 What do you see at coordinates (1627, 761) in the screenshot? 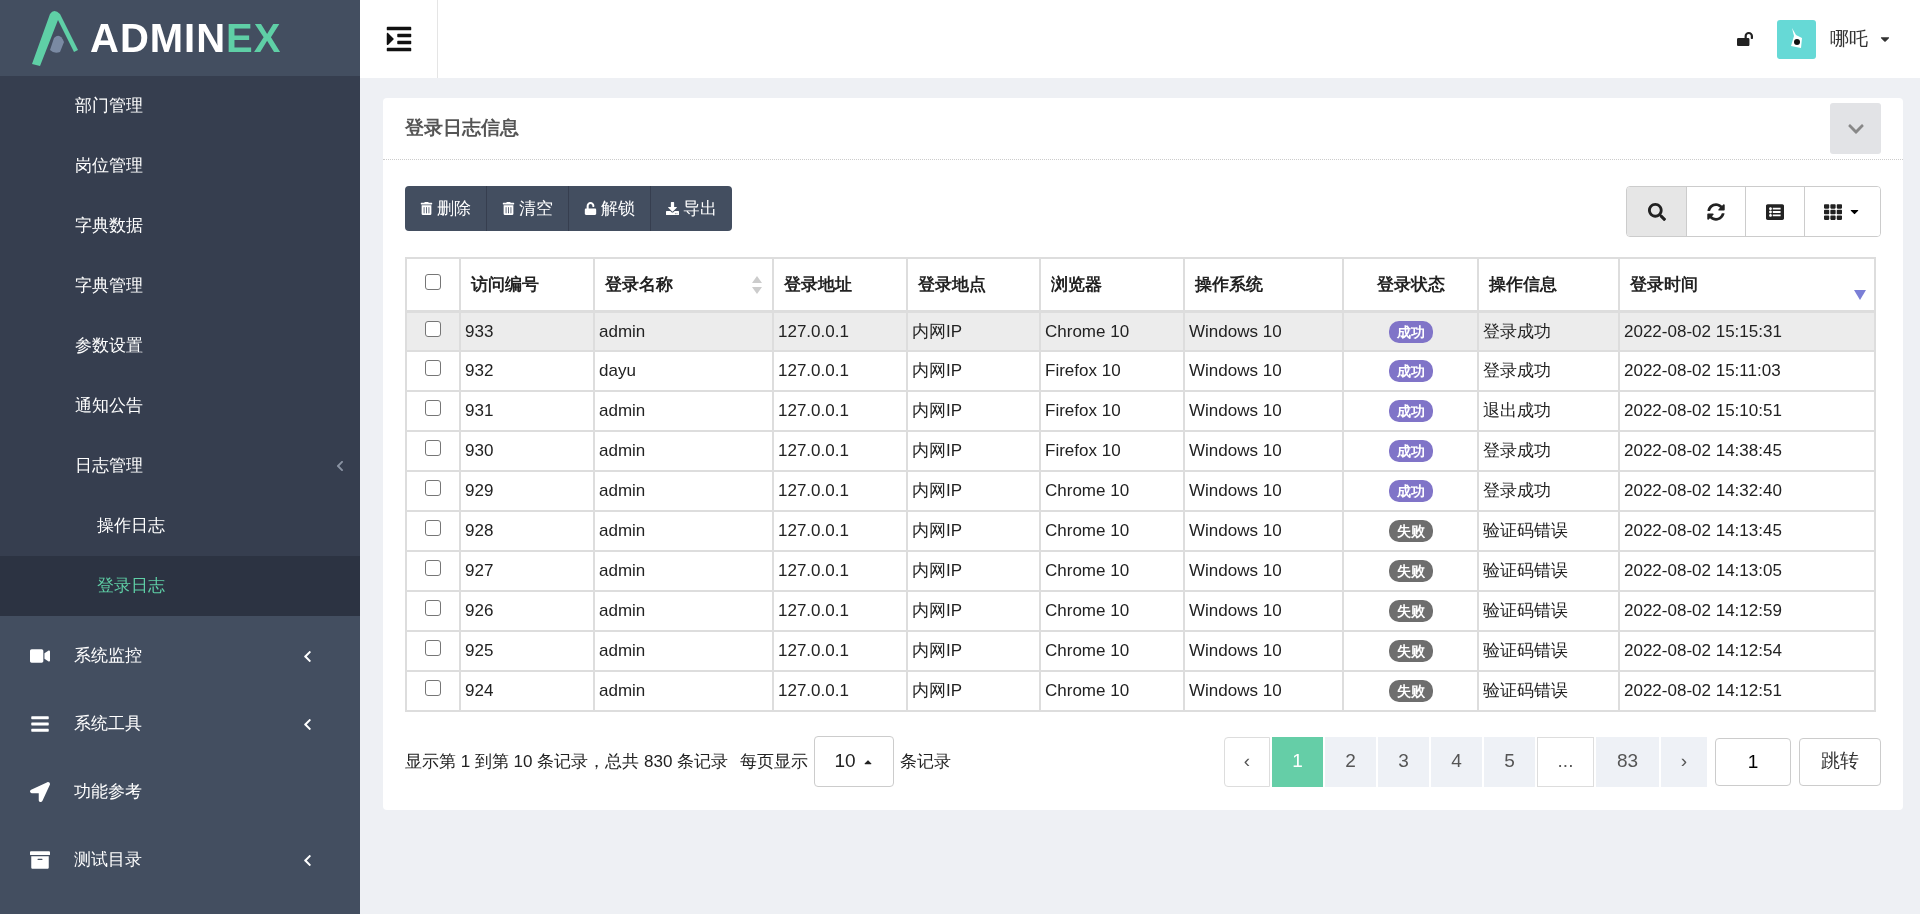
I see `page-button: 83` at bounding box center [1627, 761].